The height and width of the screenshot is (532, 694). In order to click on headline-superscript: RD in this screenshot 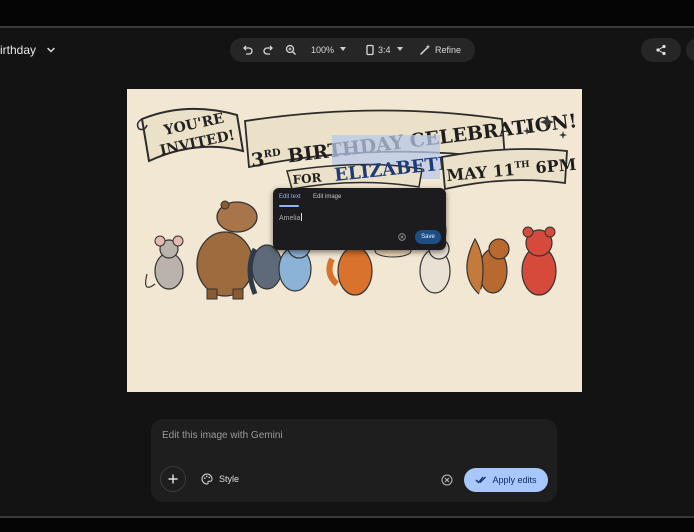, I will do `click(272, 153)`.